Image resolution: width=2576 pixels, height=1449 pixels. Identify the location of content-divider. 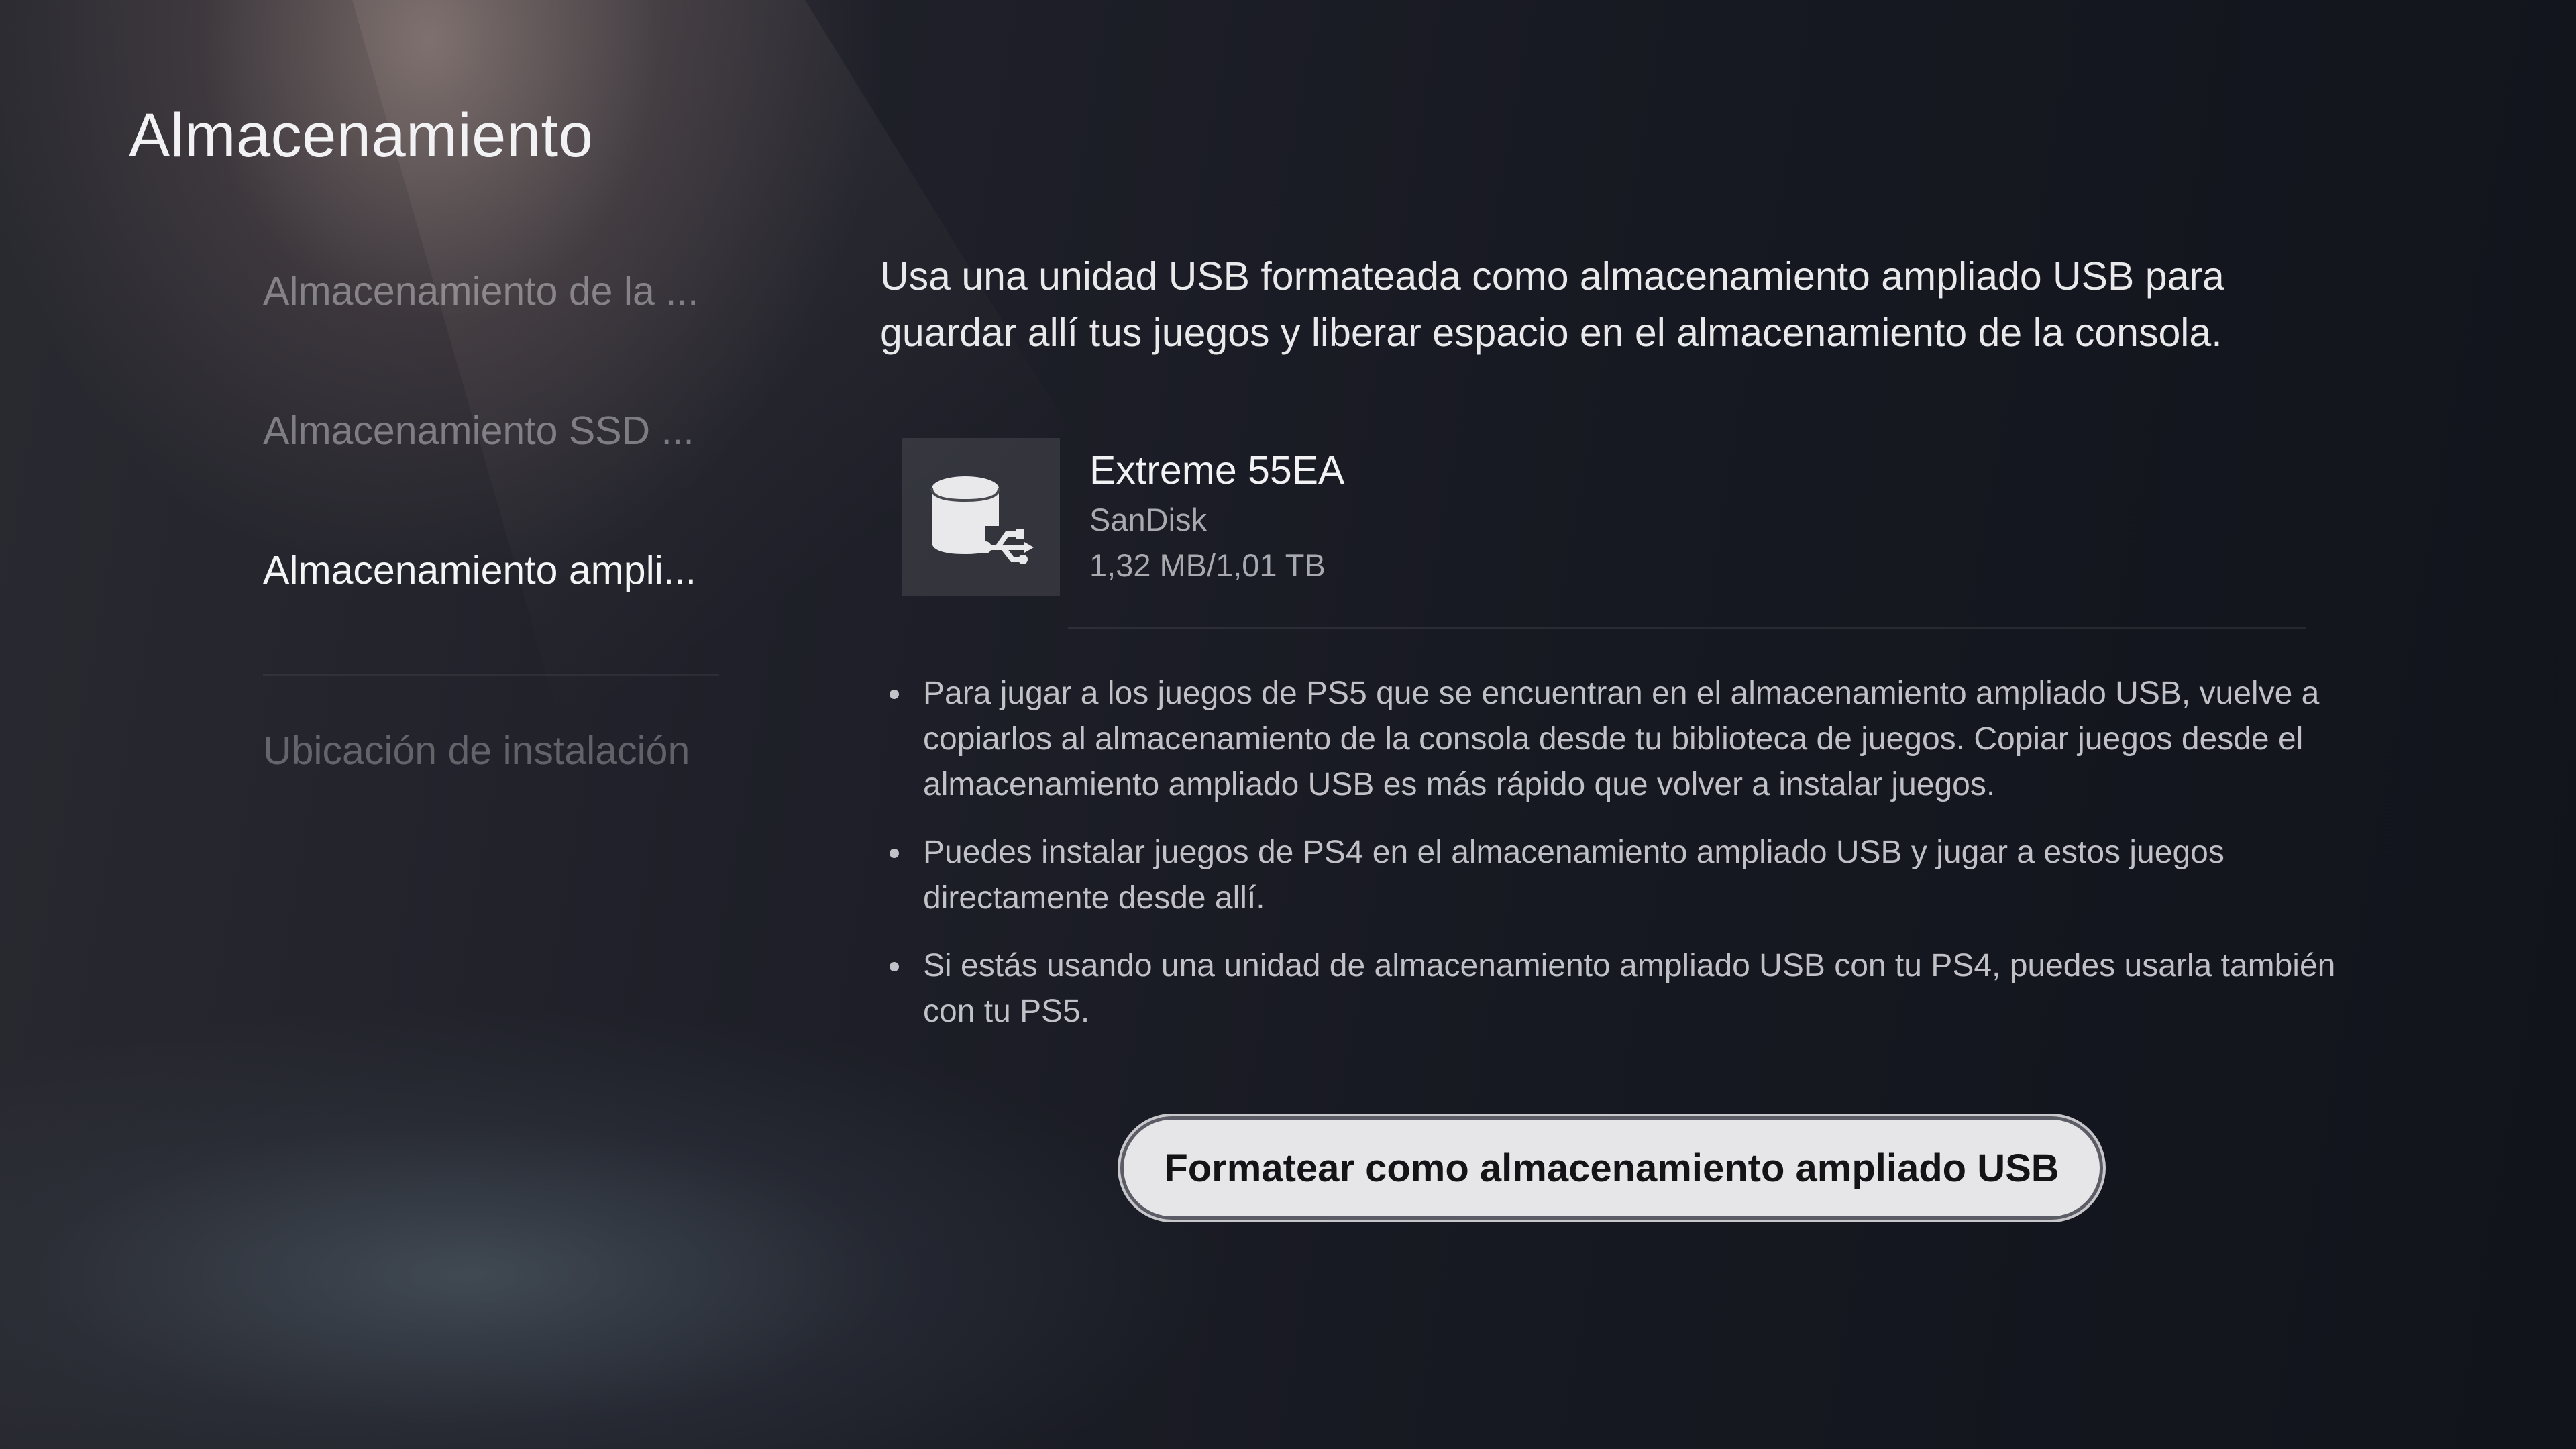
(1687, 628).